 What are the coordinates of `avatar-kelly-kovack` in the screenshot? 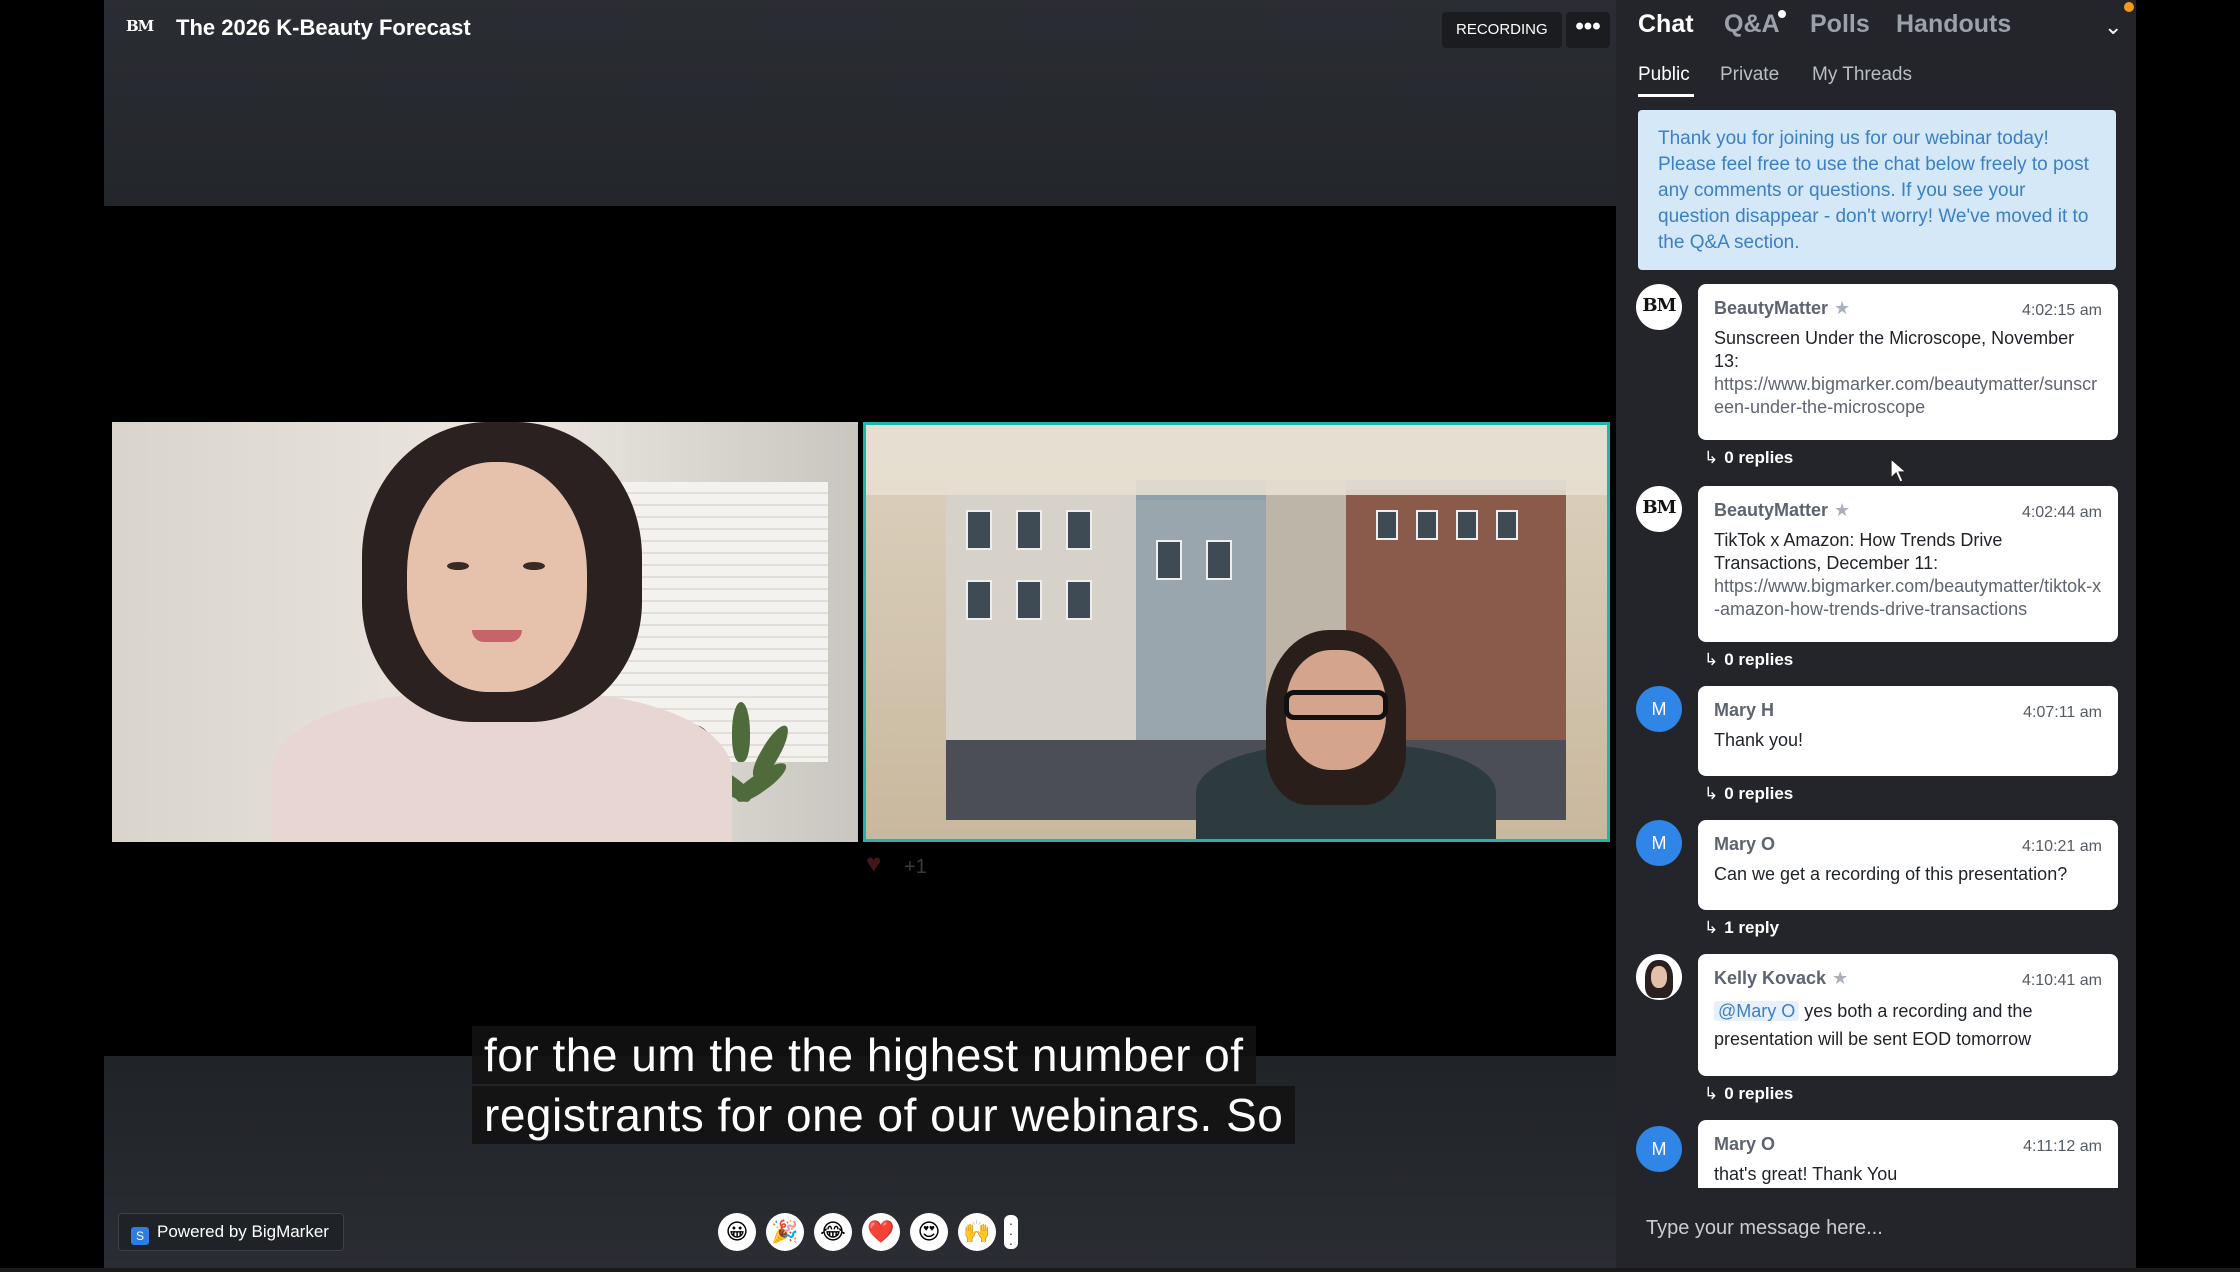 It's located at (1659, 977).